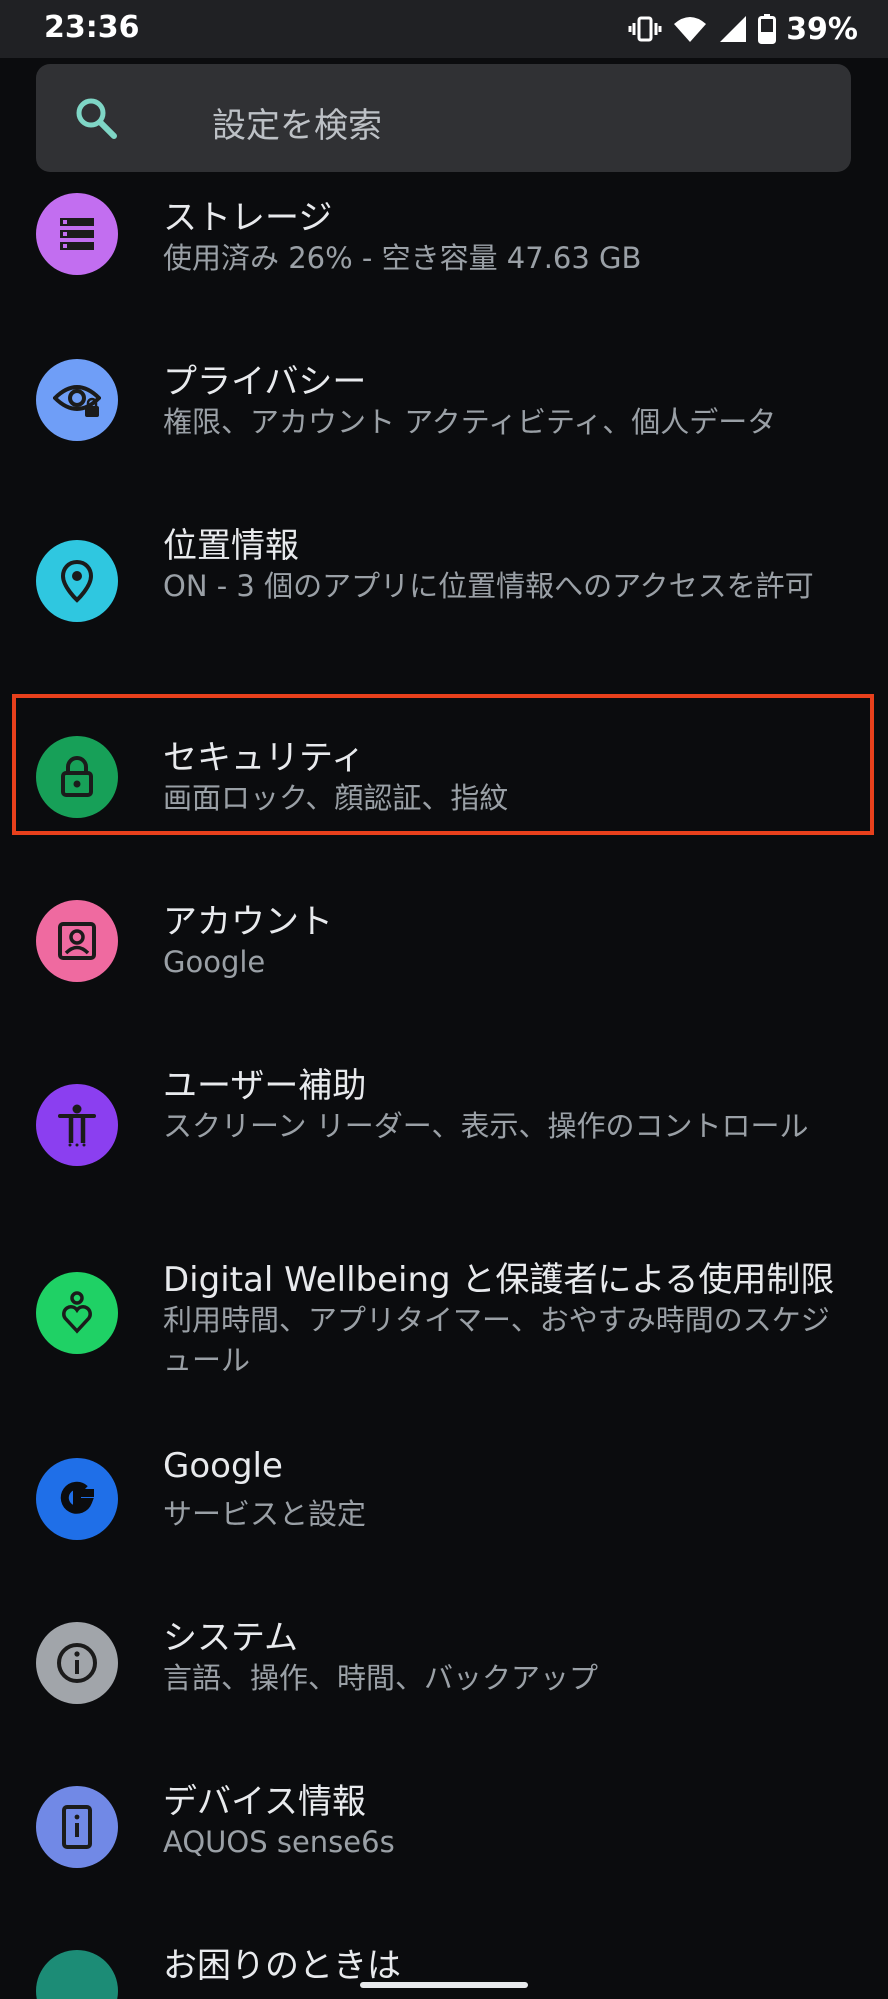 Image resolution: width=888 pixels, height=1999 pixels. I want to click on search-bar: 設定を検索, so click(443, 118).